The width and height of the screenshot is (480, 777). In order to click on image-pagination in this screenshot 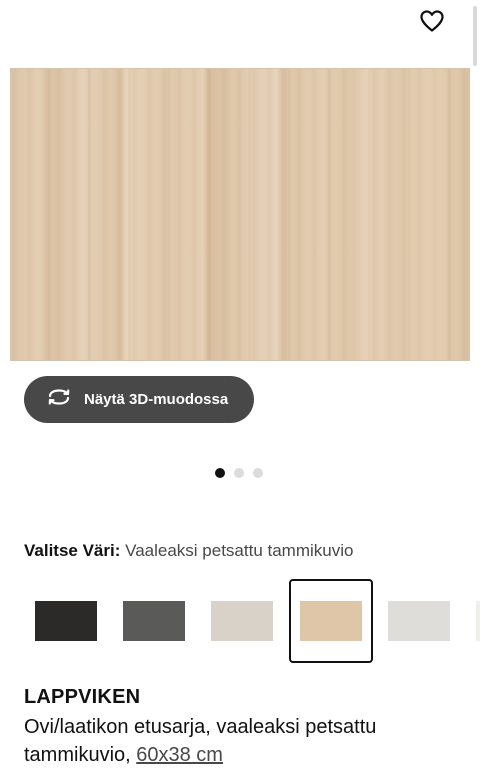, I will do `click(239, 473)`.